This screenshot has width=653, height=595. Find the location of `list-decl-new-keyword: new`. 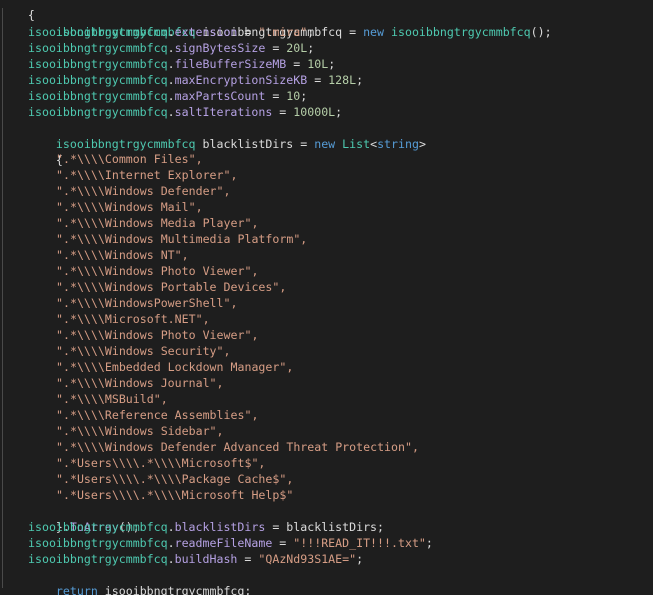

list-decl-new-keyword: new is located at coordinates (325, 144).